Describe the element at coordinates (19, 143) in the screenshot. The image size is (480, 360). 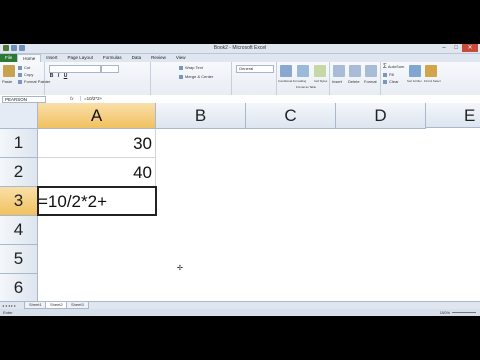
I see `row-header-1: 1` at that location.